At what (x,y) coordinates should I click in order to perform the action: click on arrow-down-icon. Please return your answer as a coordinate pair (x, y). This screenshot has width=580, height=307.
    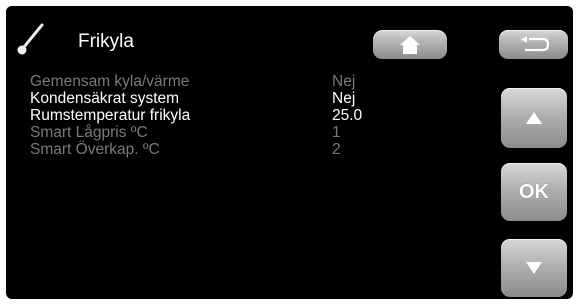
    Looking at the image, I should click on (534, 268).